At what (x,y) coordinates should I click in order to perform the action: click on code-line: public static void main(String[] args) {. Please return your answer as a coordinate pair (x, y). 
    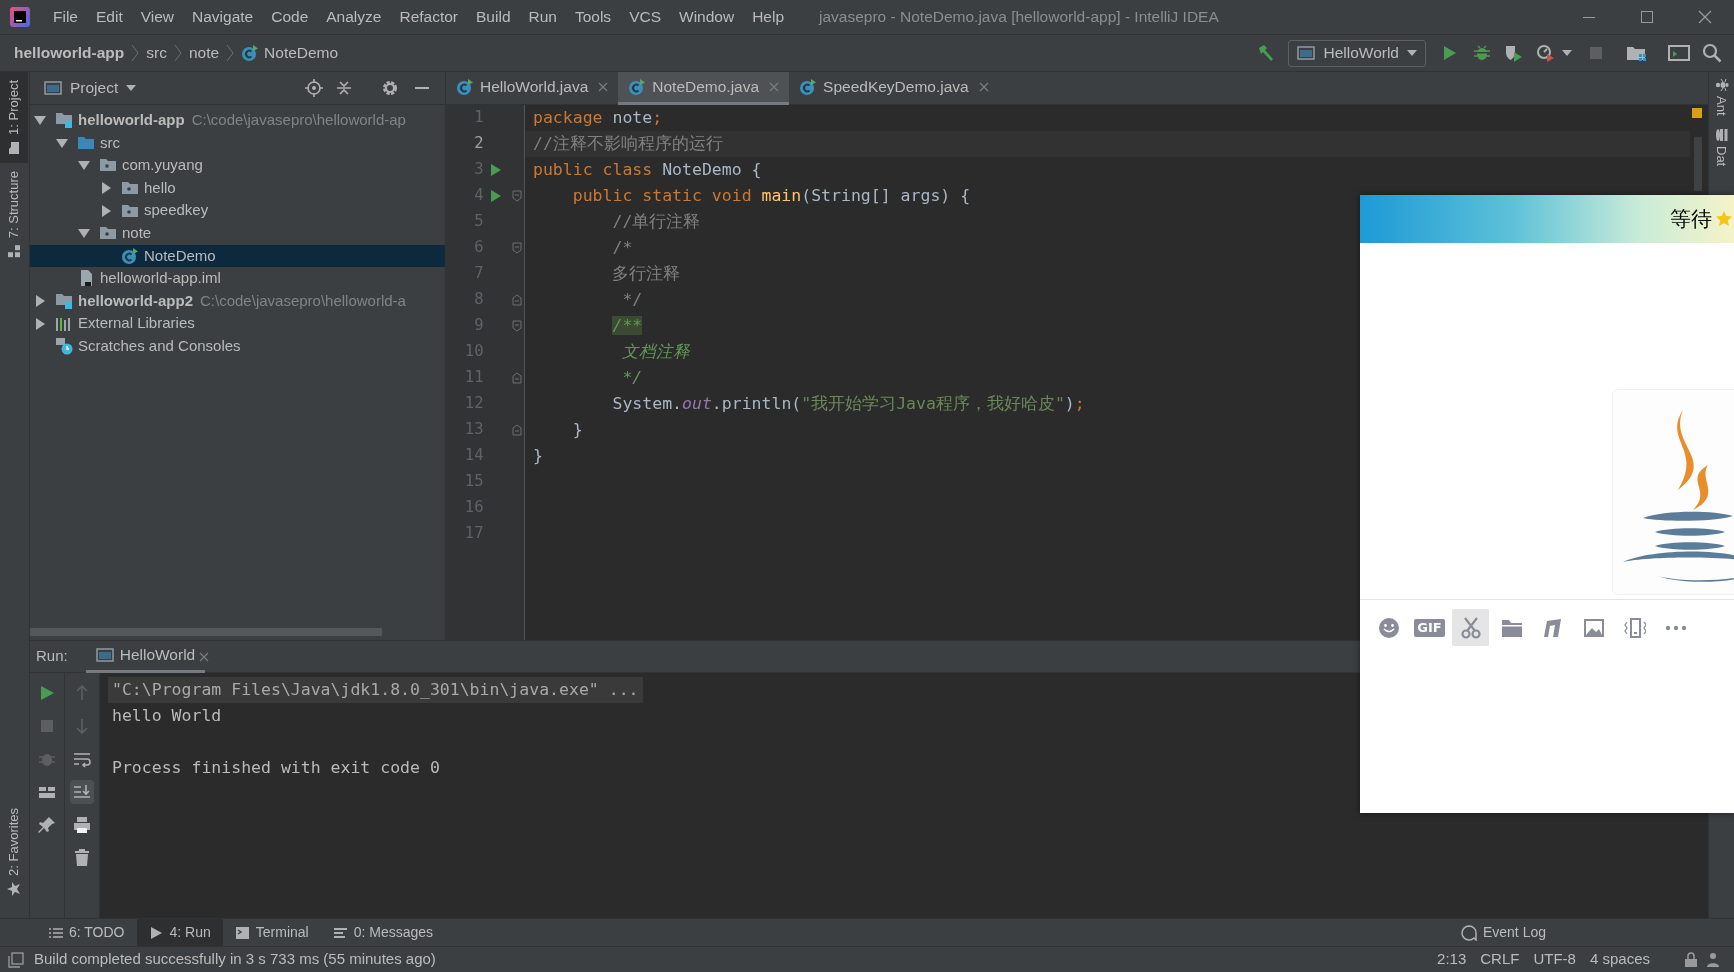
    Looking at the image, I should click on (771, 195).